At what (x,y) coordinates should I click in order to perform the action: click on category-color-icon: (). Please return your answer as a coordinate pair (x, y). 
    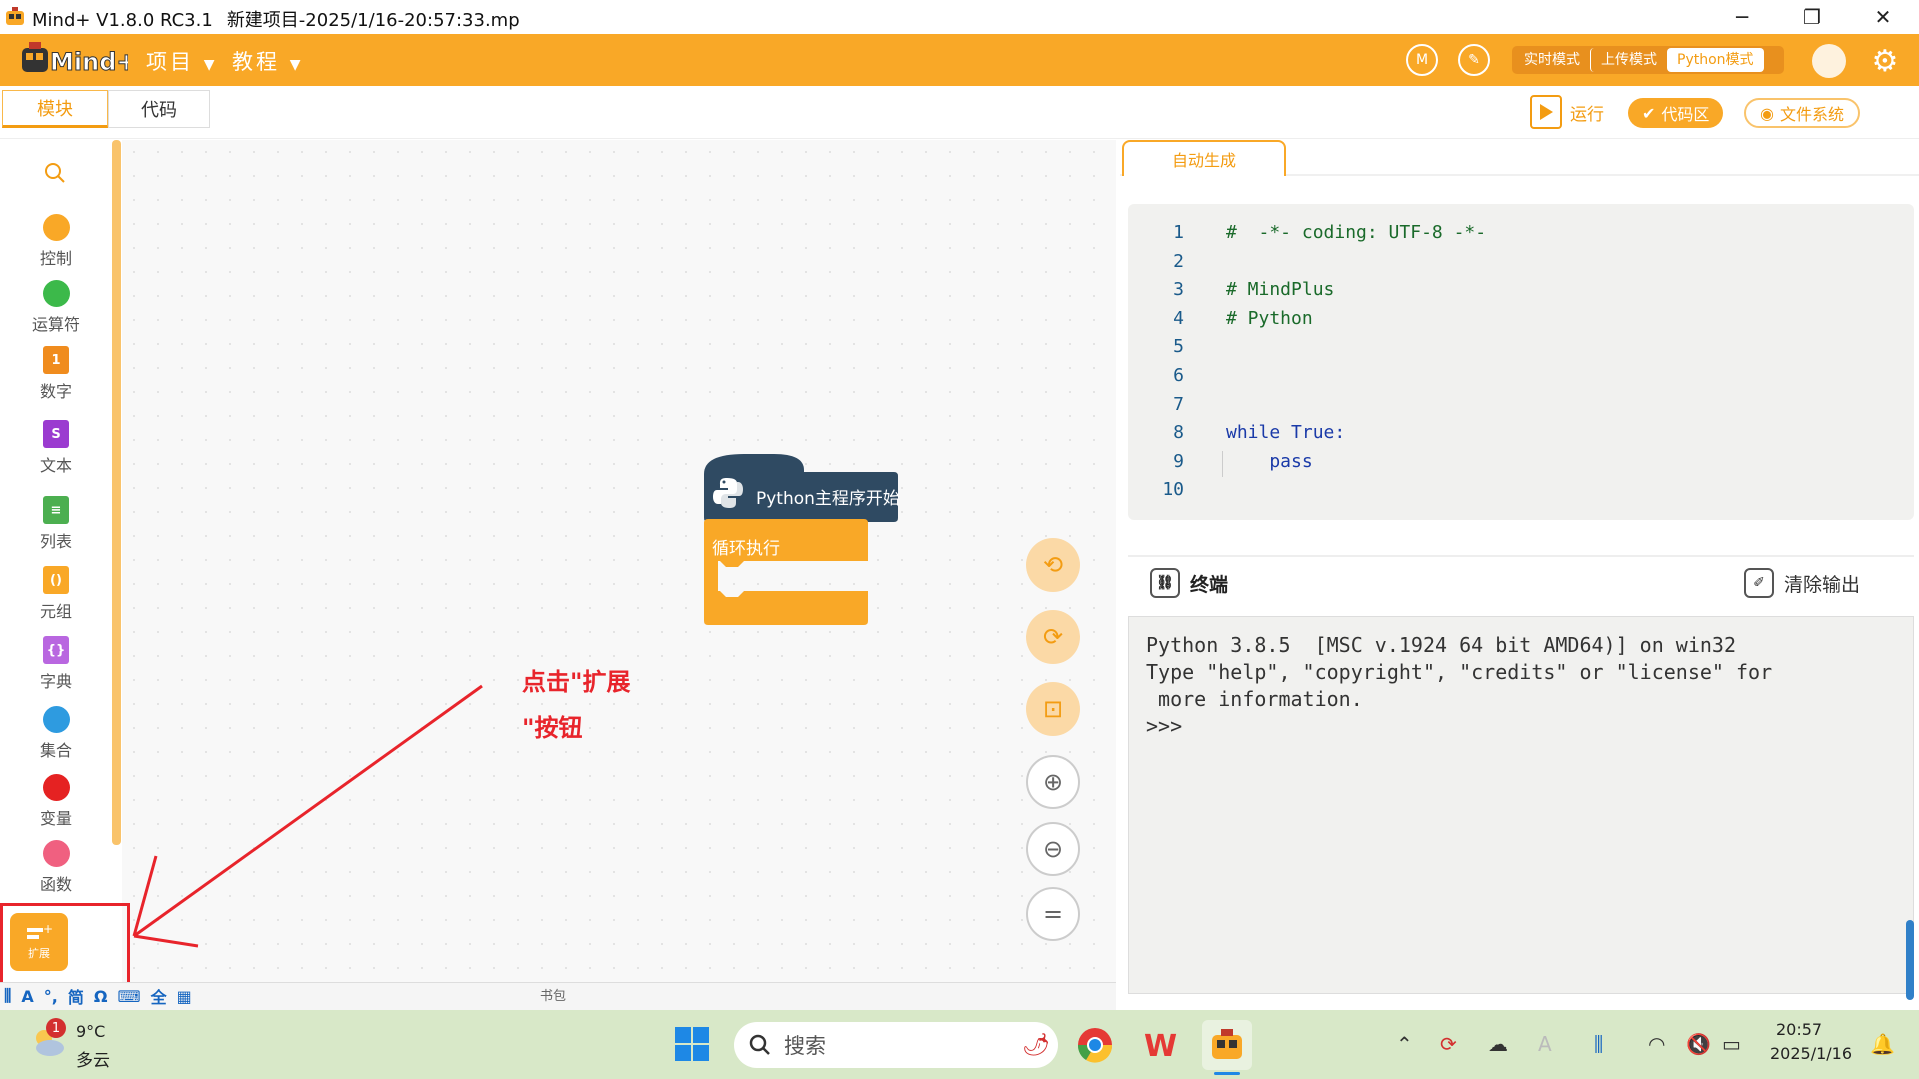
    Looking at the image, I should click on (56, 580).